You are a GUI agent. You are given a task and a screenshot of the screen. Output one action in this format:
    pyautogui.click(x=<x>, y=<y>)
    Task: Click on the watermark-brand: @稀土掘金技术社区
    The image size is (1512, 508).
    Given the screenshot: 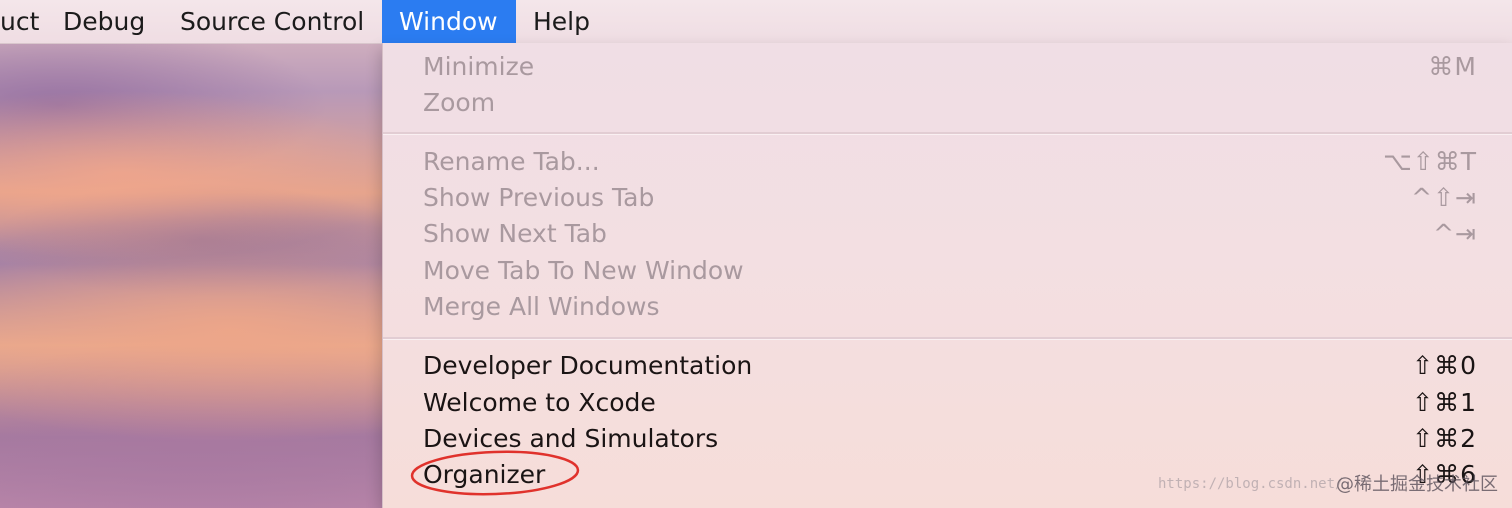 What is the action you would take?
    pyautogui.click(x=1417, y=484)
    